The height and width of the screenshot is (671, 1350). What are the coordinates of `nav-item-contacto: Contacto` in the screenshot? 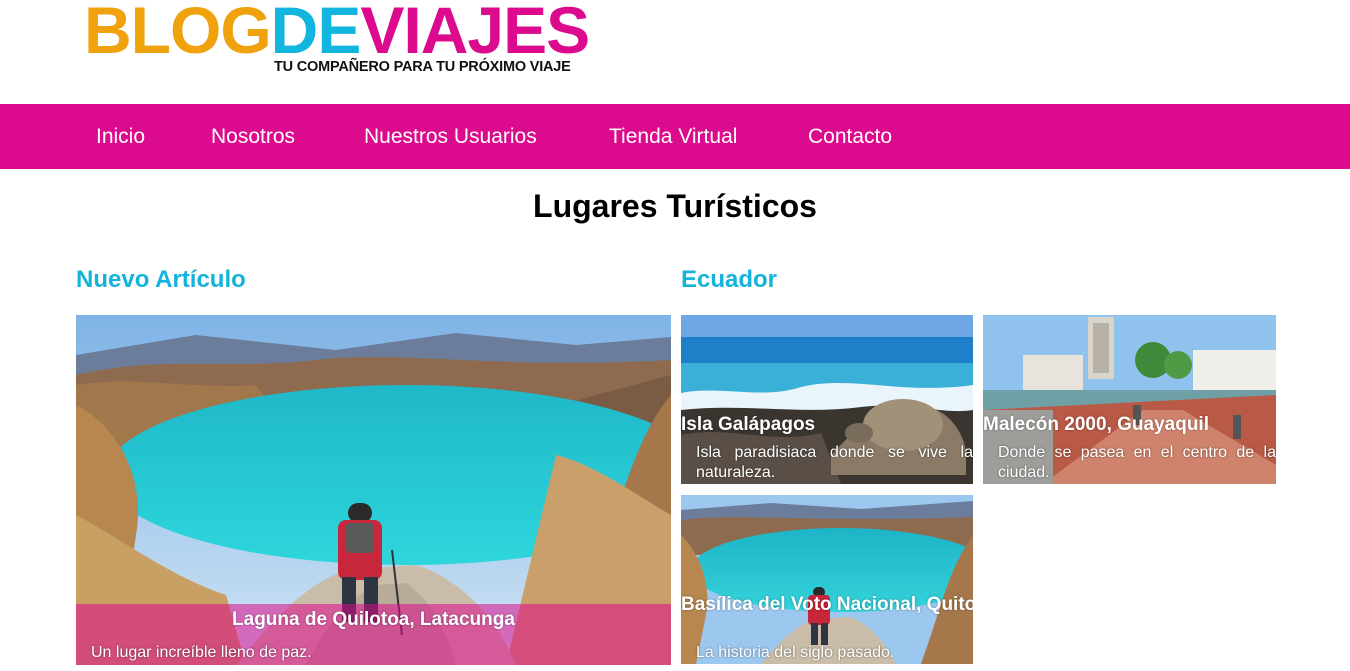 It's located at (850, 136).